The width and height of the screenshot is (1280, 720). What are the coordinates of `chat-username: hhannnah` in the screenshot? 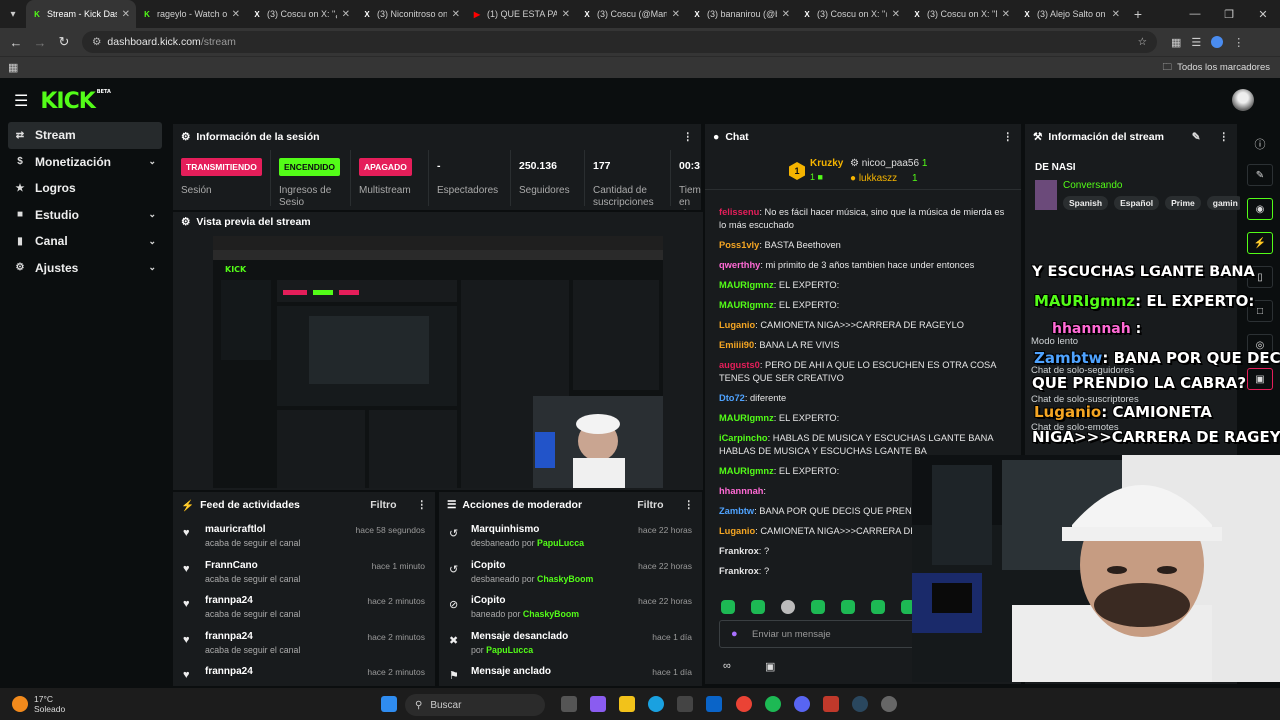 It's located at (741, 491).